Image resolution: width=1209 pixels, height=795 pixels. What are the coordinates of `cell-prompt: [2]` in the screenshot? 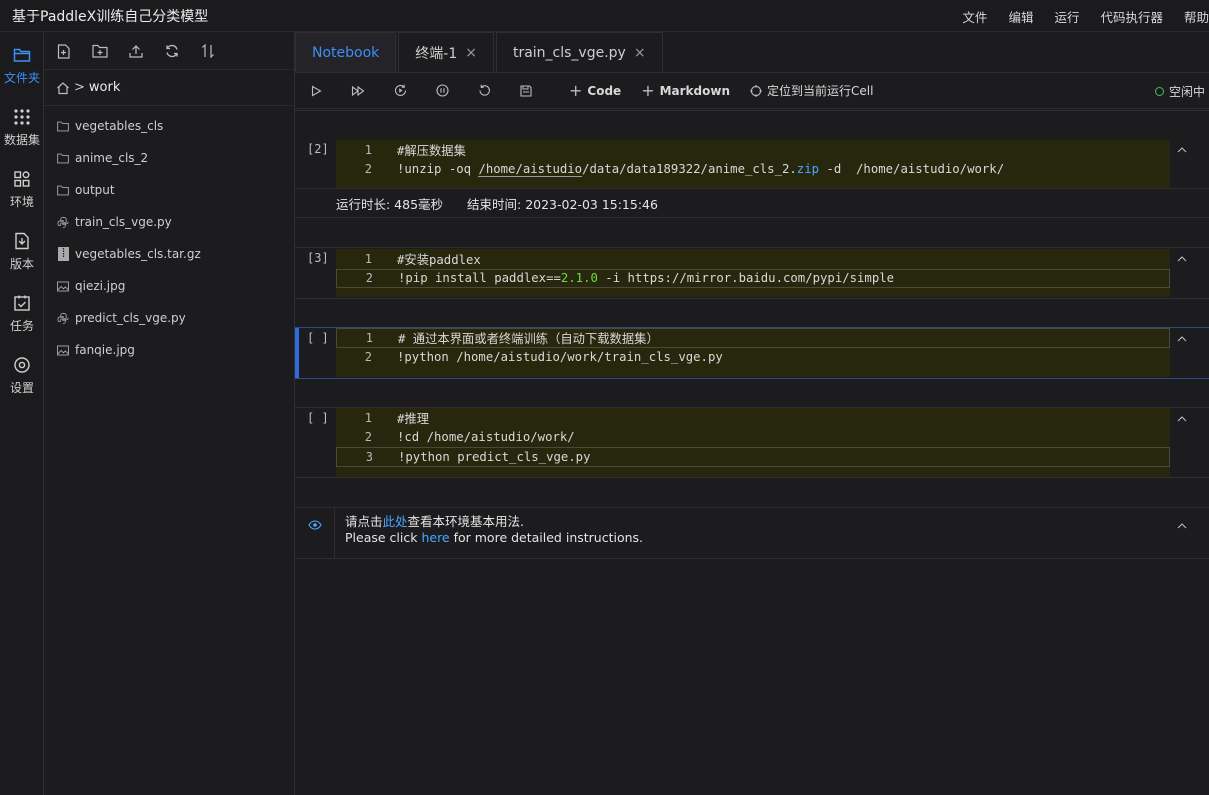 It's located at (318, 149).